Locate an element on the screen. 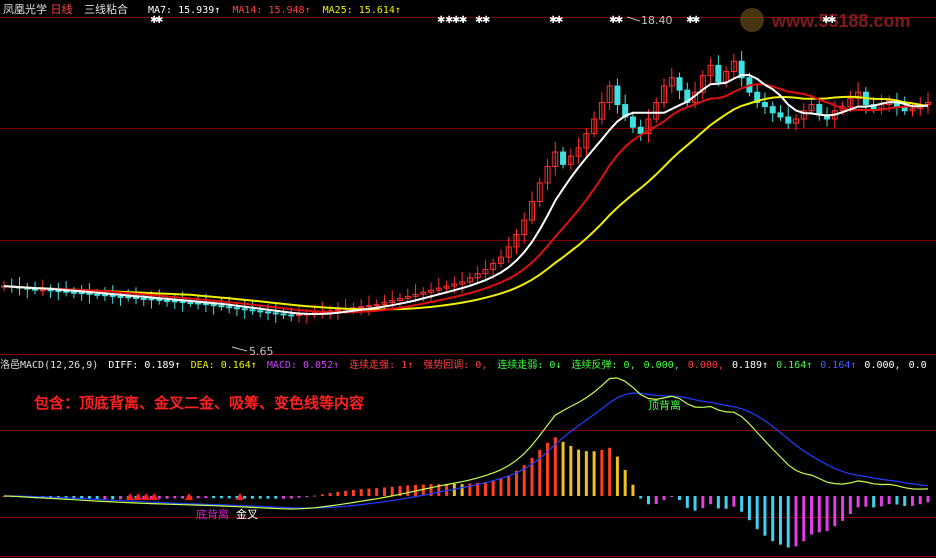  value-6: 0.000, is located at coordinates (882, 365).